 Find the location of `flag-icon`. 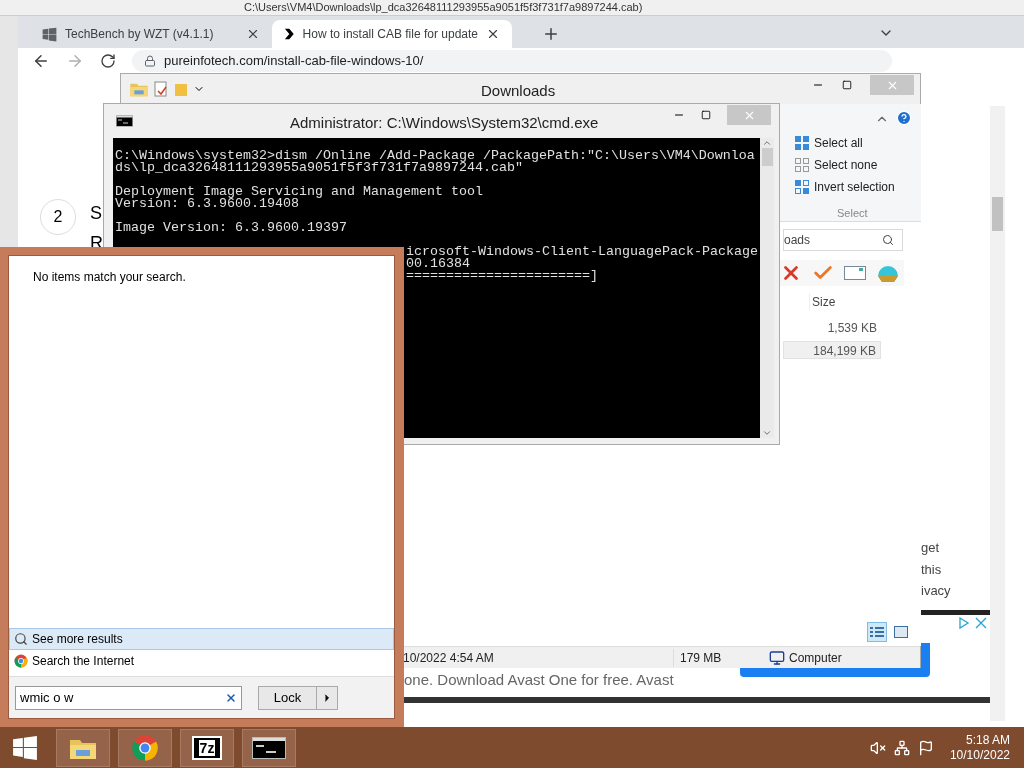

flag-icon is located at coordinates (925, 747).